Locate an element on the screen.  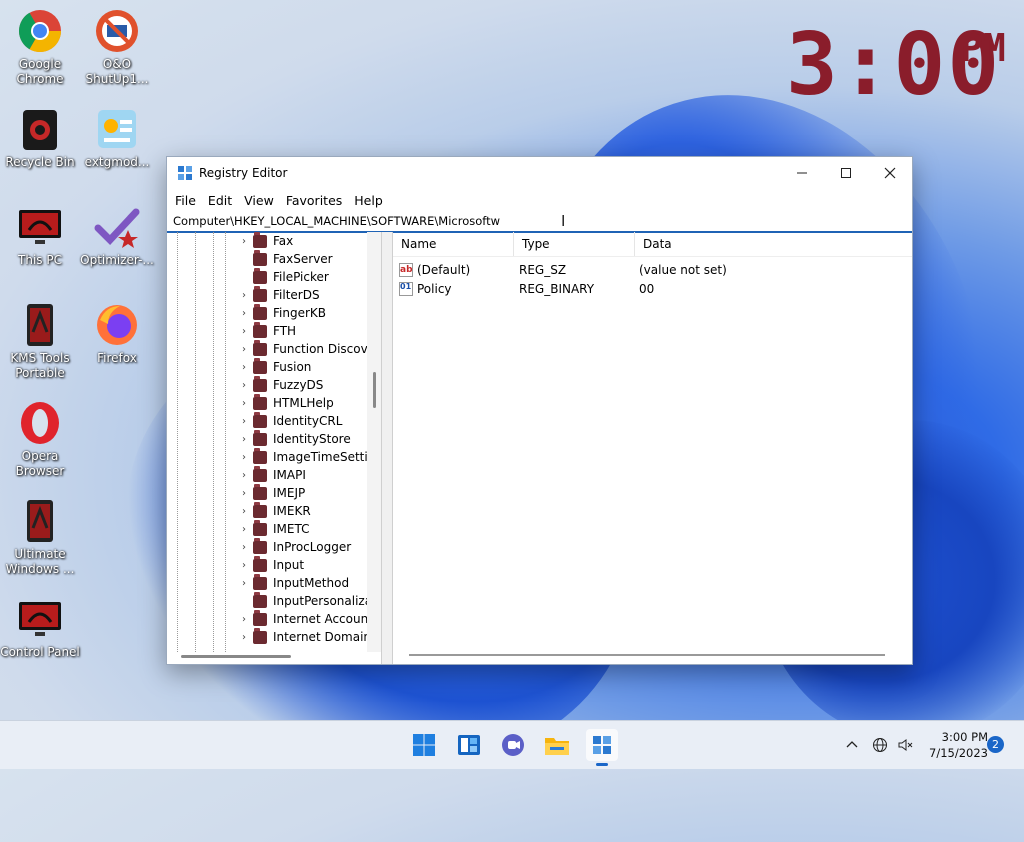
taskbar-clock: 3:00 PM 7/15/2023 is located at coordinates (953, 745).